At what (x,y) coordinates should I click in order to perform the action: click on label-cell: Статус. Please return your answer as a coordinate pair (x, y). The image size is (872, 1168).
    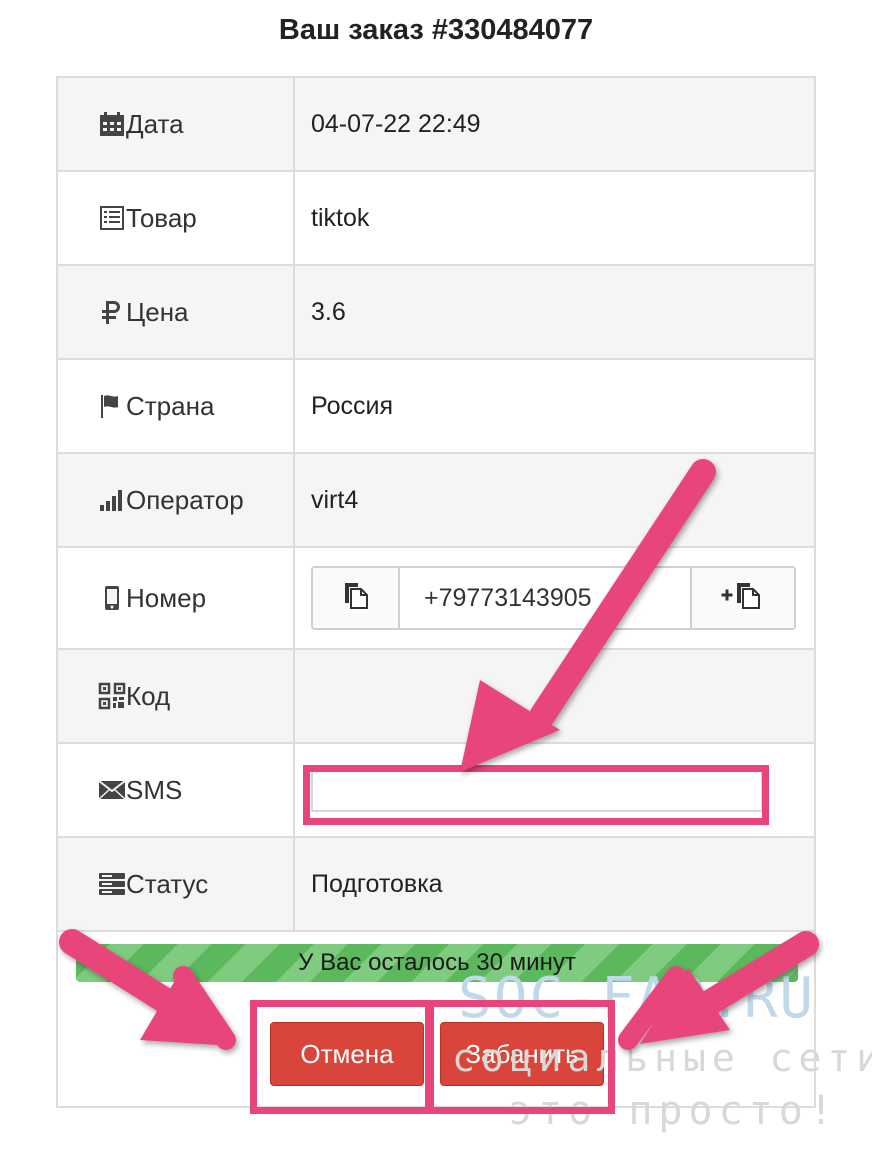
    Looking at the image, I should click on (176, 884).